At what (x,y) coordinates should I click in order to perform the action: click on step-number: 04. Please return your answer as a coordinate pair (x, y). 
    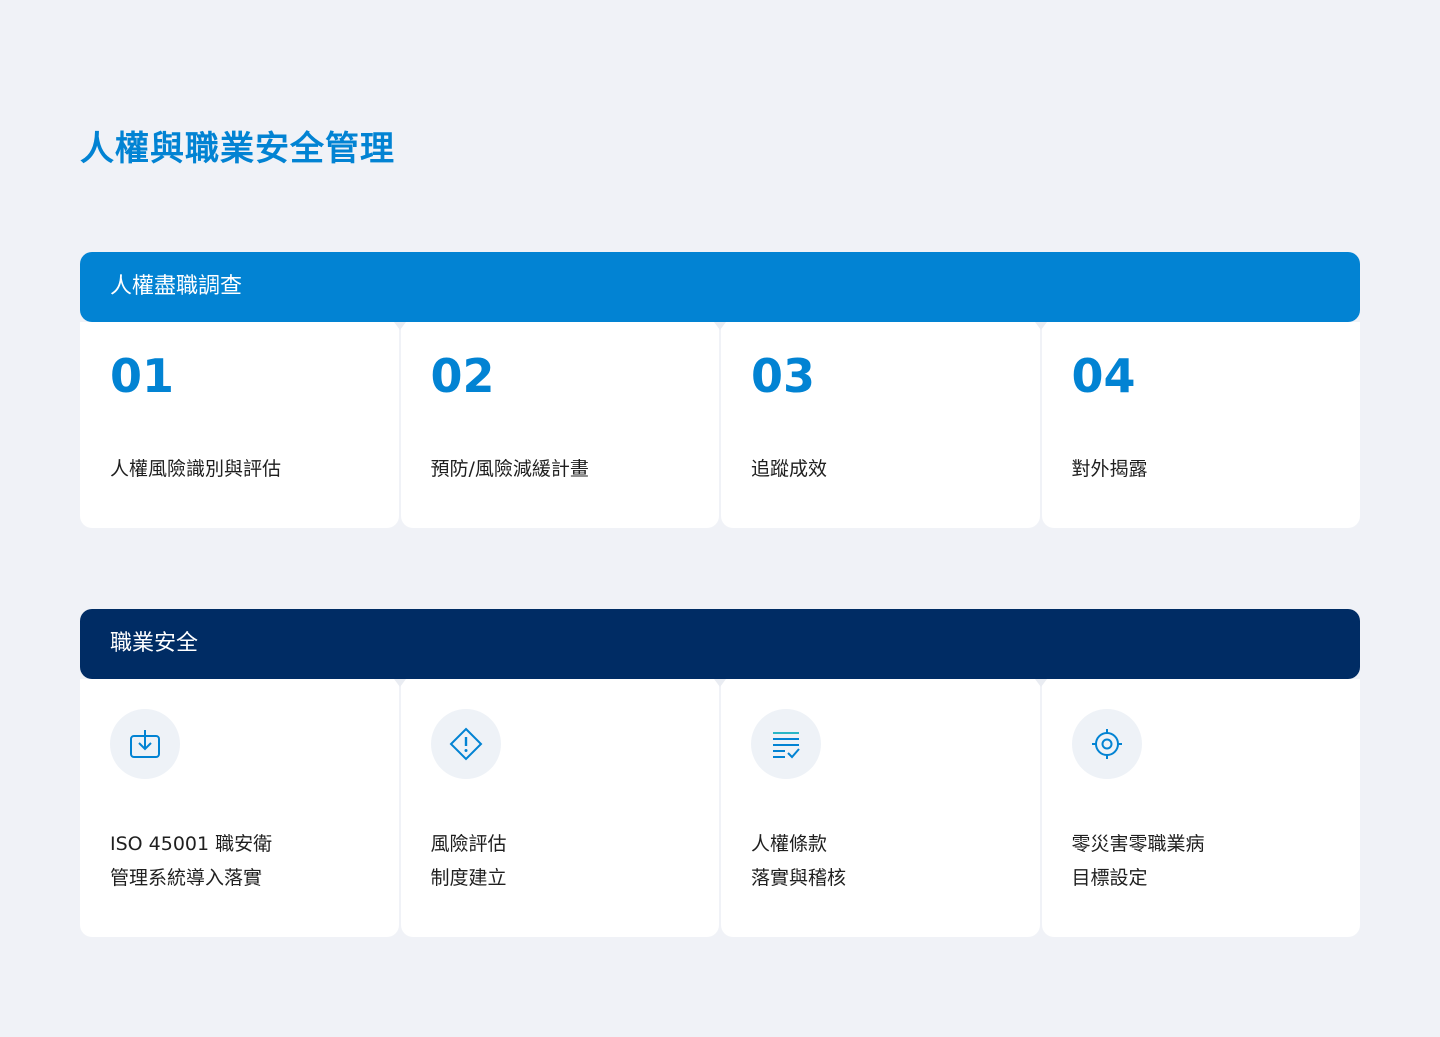
    Looking at the image, I should click on (1103, 376).